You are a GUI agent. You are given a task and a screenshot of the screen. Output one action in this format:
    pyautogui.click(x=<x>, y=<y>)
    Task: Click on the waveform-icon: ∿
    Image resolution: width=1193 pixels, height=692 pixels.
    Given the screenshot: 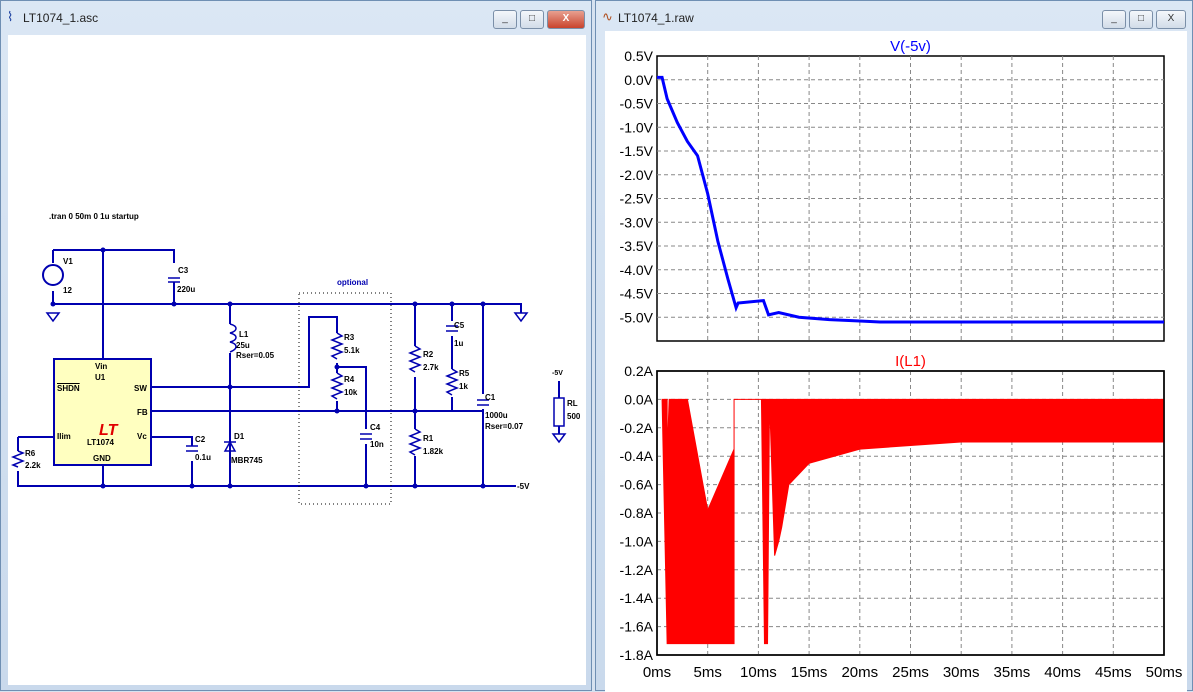 What is the action you would take?
    pyautogui.click(x=607, y=16)
    